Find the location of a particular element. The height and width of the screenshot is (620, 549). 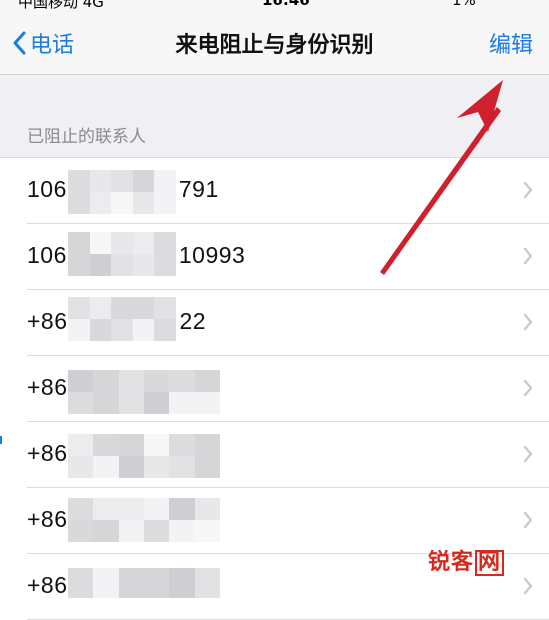

watermark-logo: 锐客网 is located at coordinates (466, 560).